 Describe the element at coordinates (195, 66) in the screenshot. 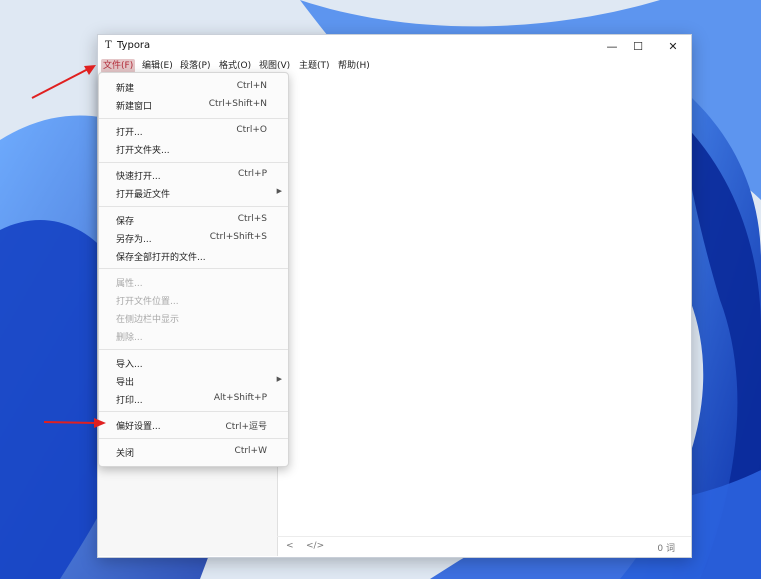

I see `menu-paragraph: 段落(P)` at that location.